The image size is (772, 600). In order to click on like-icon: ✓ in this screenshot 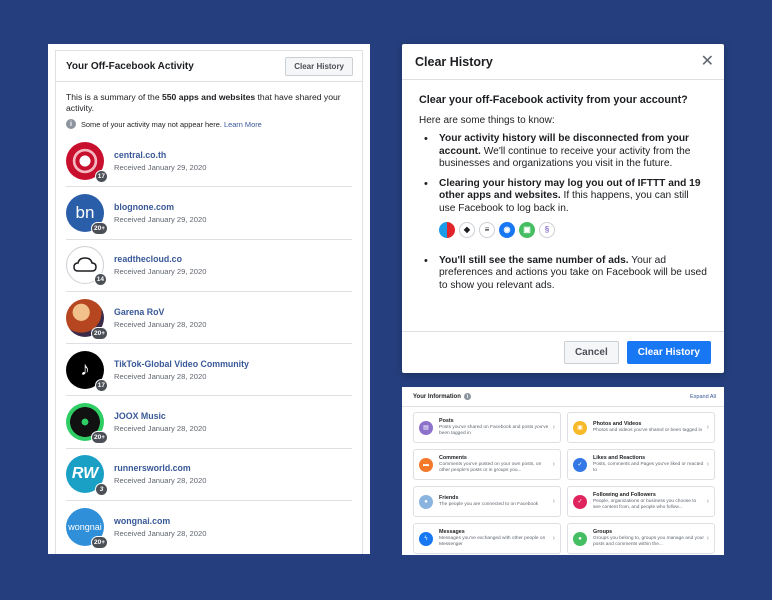, I will do `click(580, 464)`.